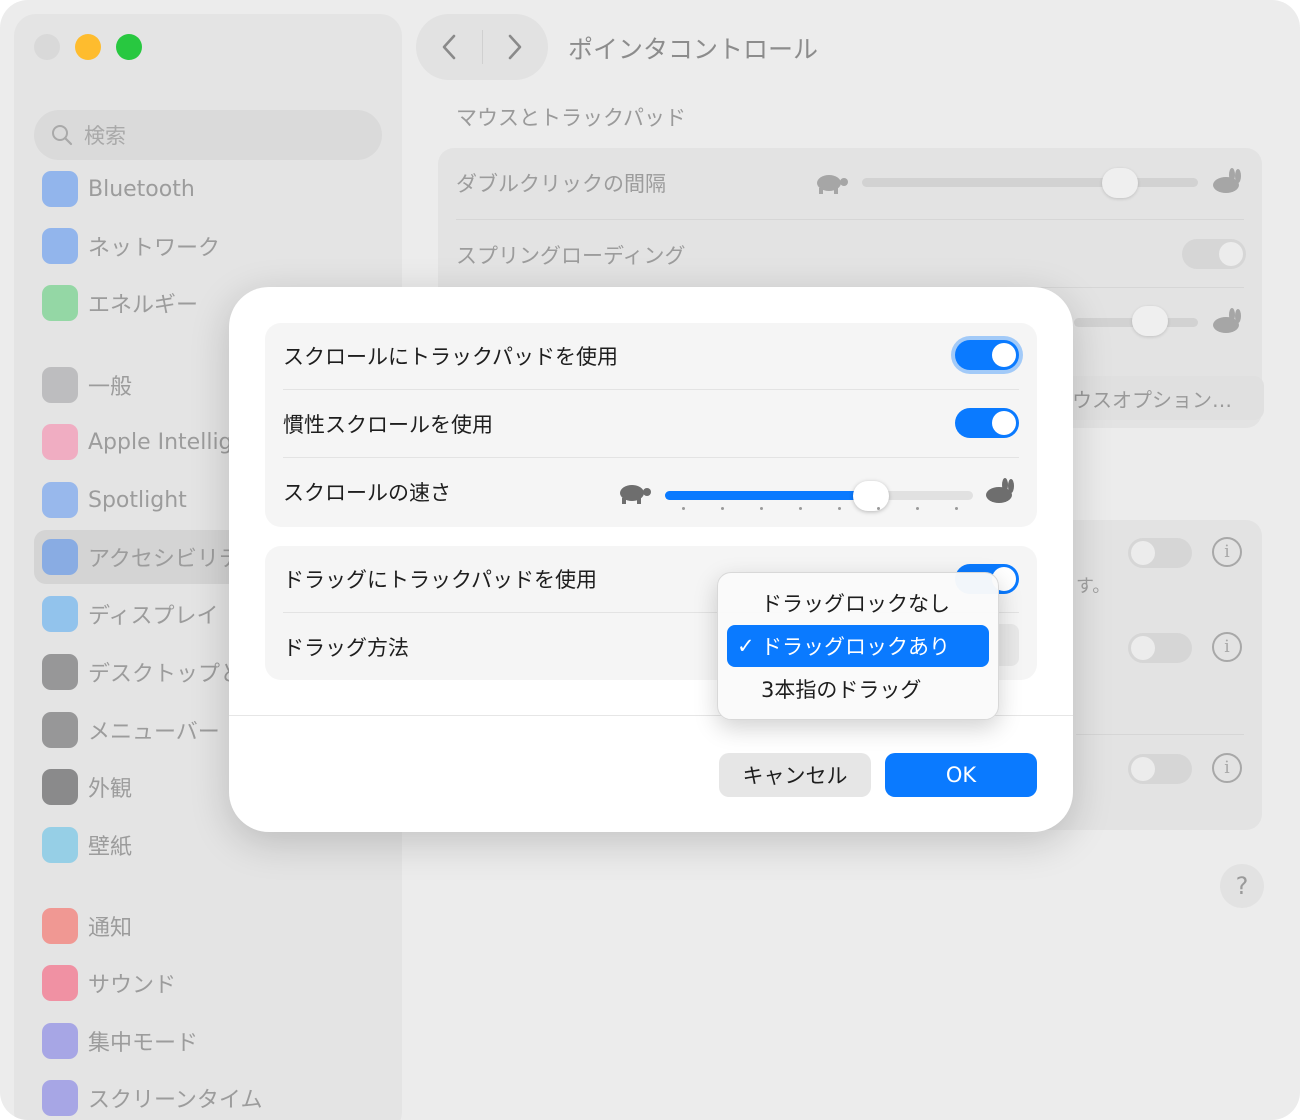 The height and width of the screenshot is (1120, 1300). What do you see at coordinates (47, 47) in the screenshot?
I see `close-button` at bounding box center [47, 47].